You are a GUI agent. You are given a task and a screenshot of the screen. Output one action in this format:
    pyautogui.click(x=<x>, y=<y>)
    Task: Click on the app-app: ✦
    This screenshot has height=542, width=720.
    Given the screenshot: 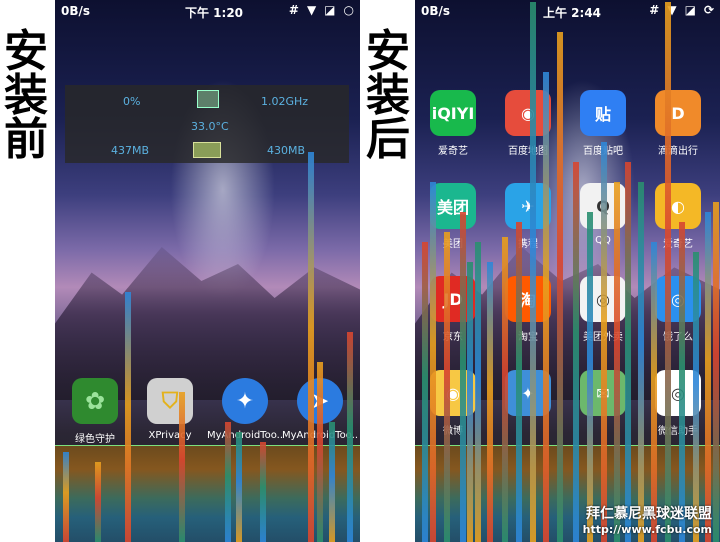 What is the action you would take?
    pyautogui.click(x=528, y=396)
    